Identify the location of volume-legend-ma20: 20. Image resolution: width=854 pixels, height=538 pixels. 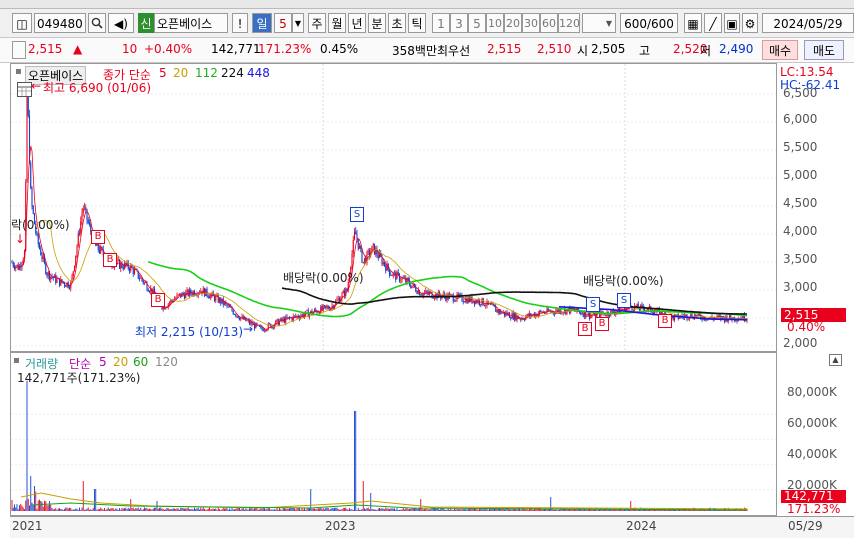
(121, 362).